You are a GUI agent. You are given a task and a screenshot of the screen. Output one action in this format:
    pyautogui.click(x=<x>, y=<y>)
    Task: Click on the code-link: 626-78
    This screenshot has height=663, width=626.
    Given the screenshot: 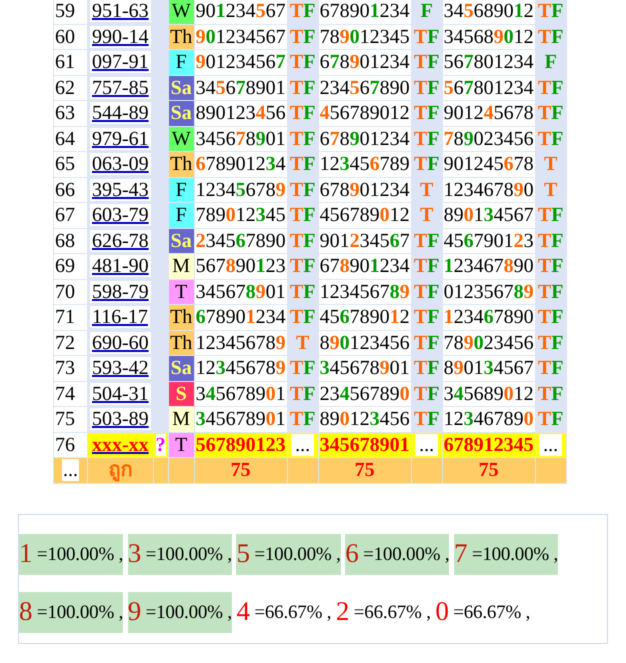 What is the action you would take?
    pyautogui.click(x=120, y=241)
    